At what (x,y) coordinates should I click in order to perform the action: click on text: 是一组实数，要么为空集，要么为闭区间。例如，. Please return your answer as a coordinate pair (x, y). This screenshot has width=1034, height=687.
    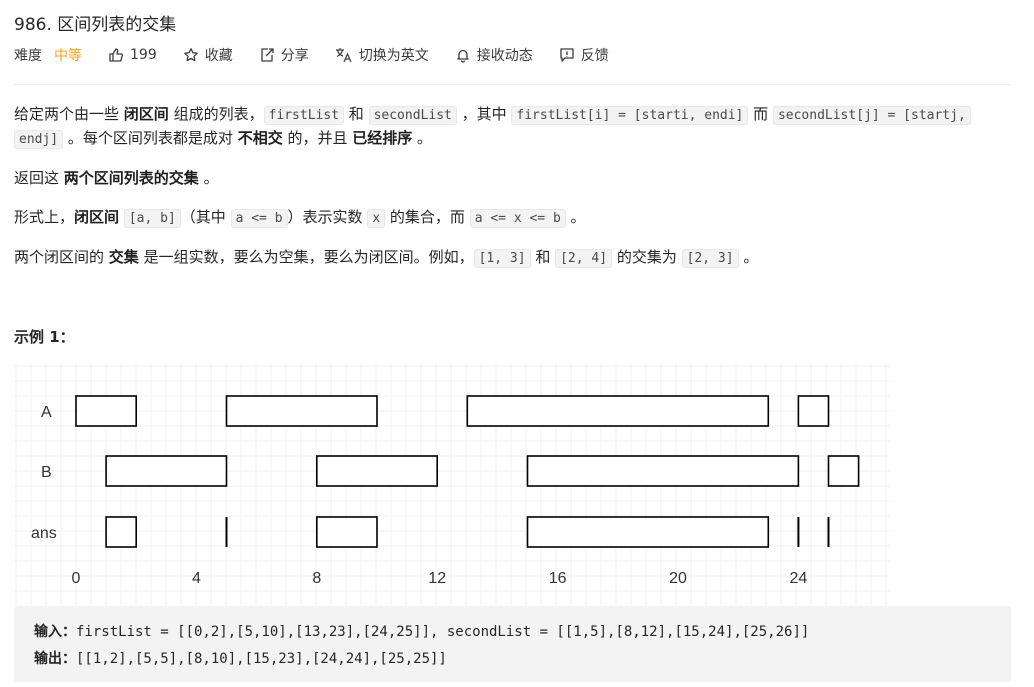
    Looking at the image, I should click on (306, 257).